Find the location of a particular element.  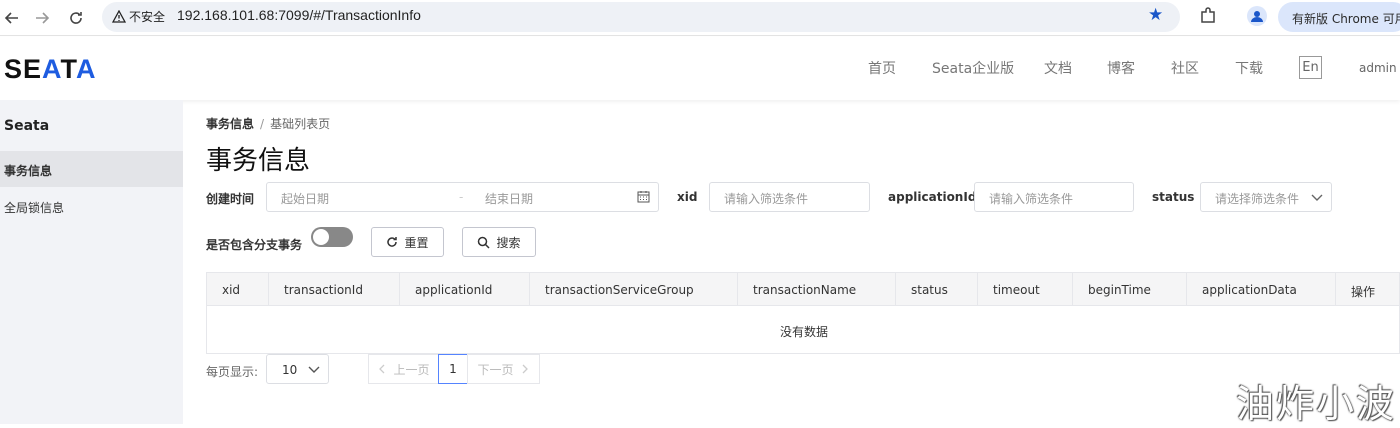

reset-button: 重置 is located at coordinates (407, 242).